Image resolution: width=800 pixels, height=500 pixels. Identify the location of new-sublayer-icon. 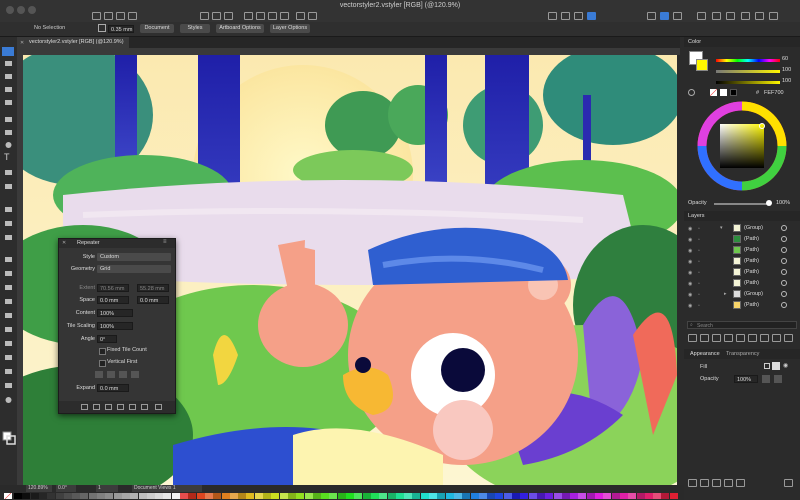
(704, 338).